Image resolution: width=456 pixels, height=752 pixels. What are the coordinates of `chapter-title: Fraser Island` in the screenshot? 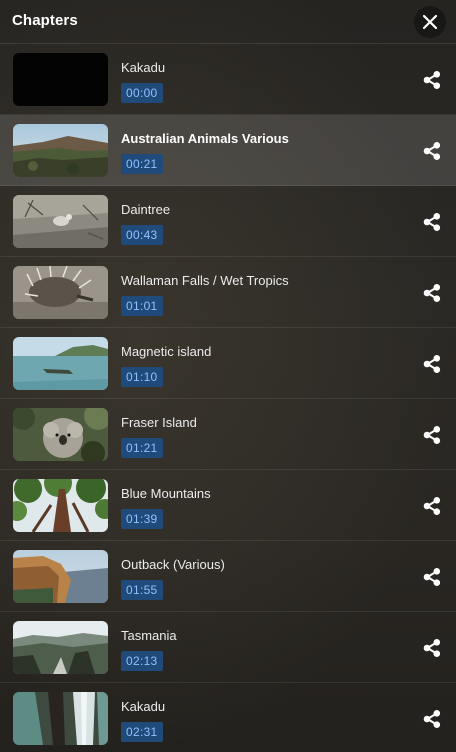 It's located at (159, 422).